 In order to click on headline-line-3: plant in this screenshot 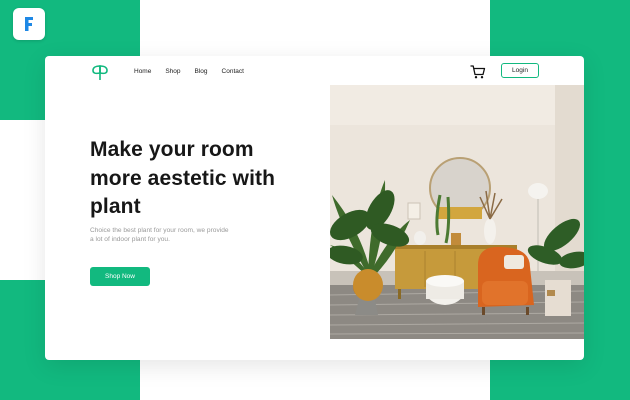, I will do `click(115, 206)`.